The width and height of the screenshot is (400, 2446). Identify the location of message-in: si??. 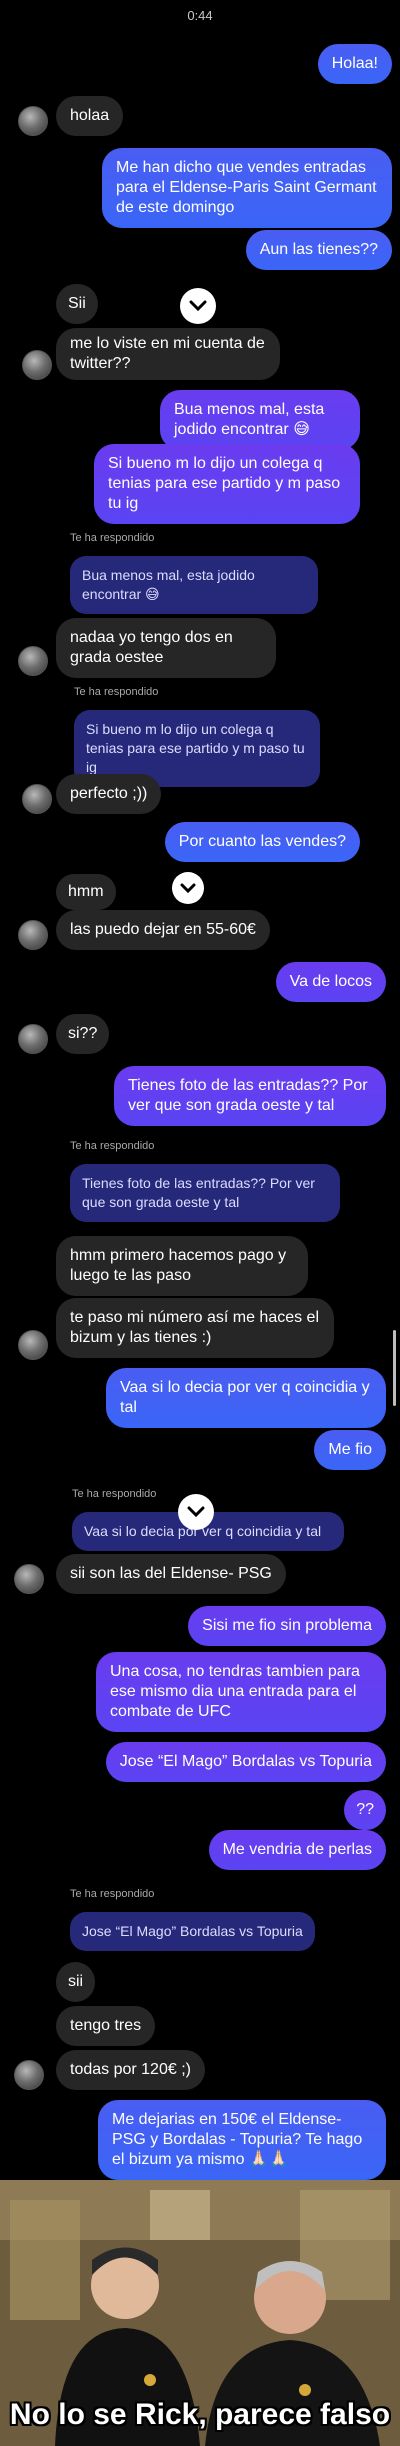
(83, 1034).